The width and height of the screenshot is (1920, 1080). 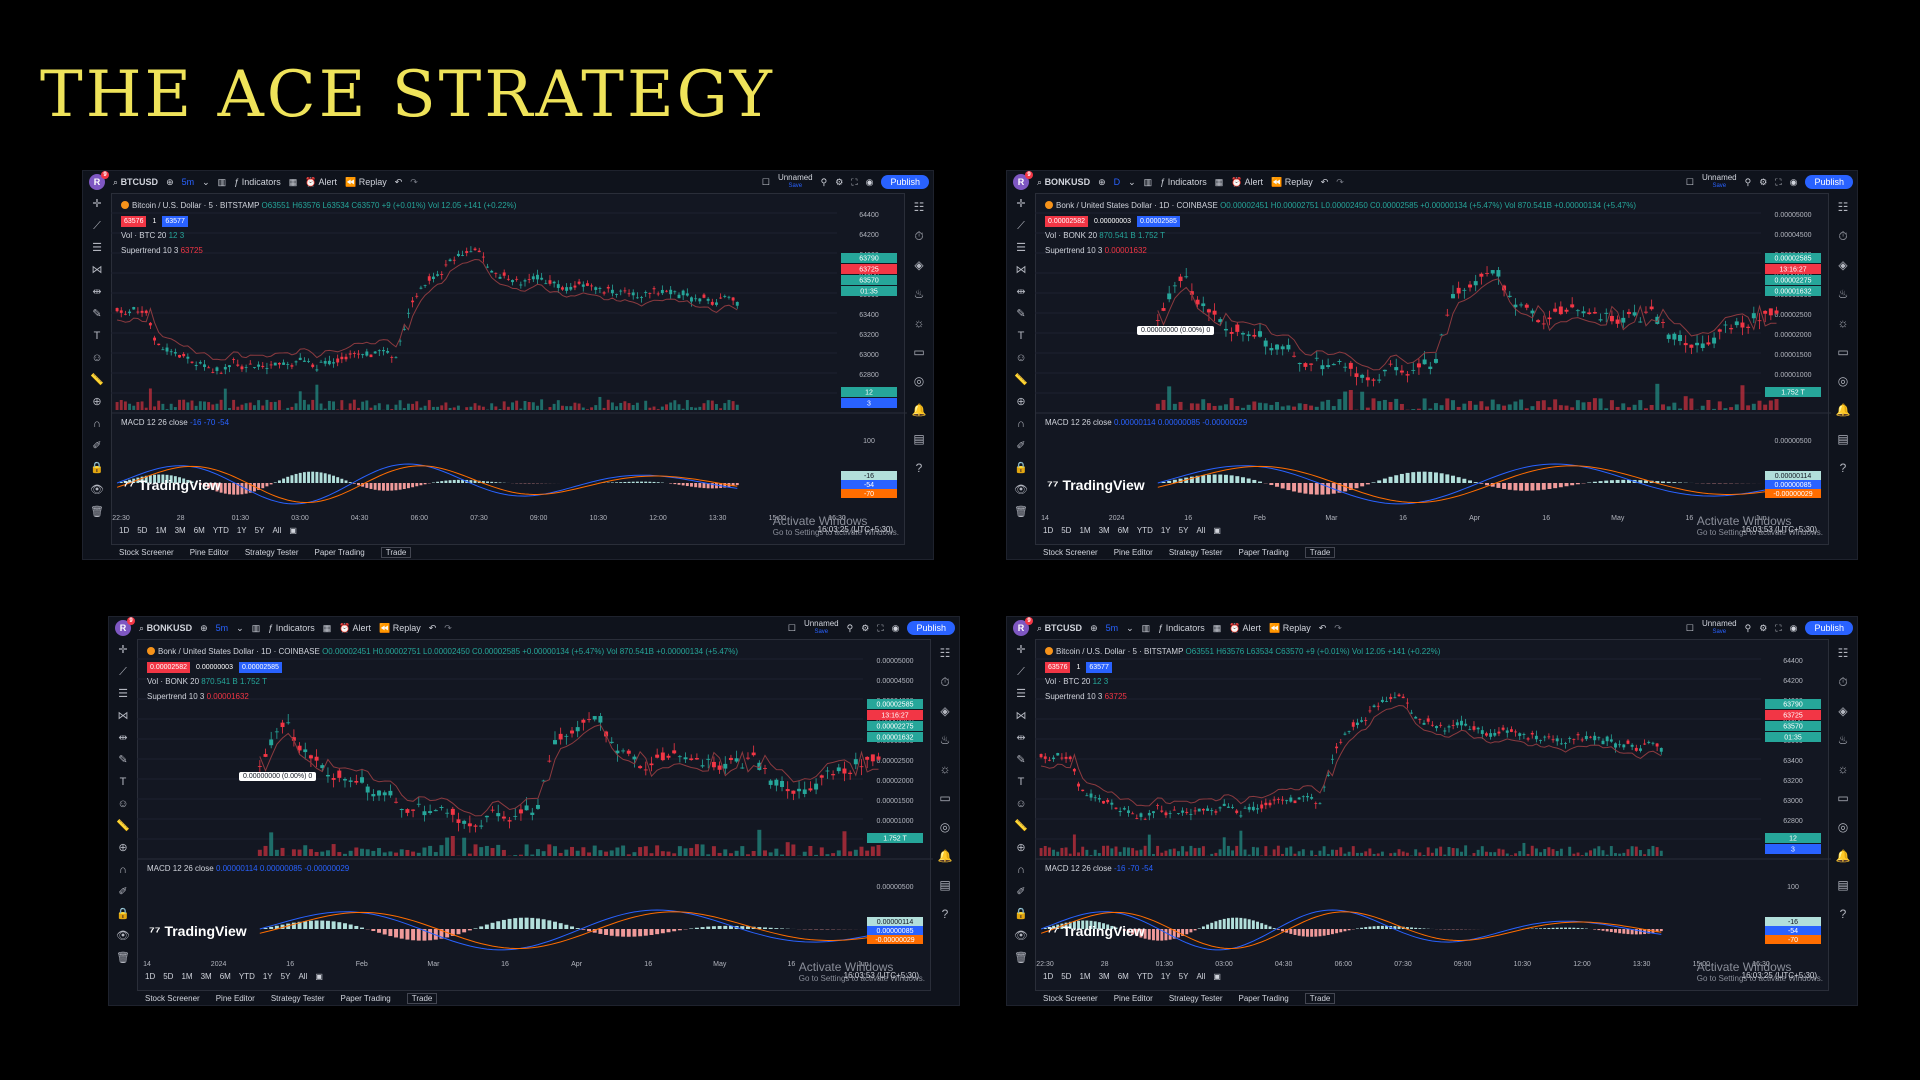 I want to click on range-1d: 1D, so click(x=1048, y=530).